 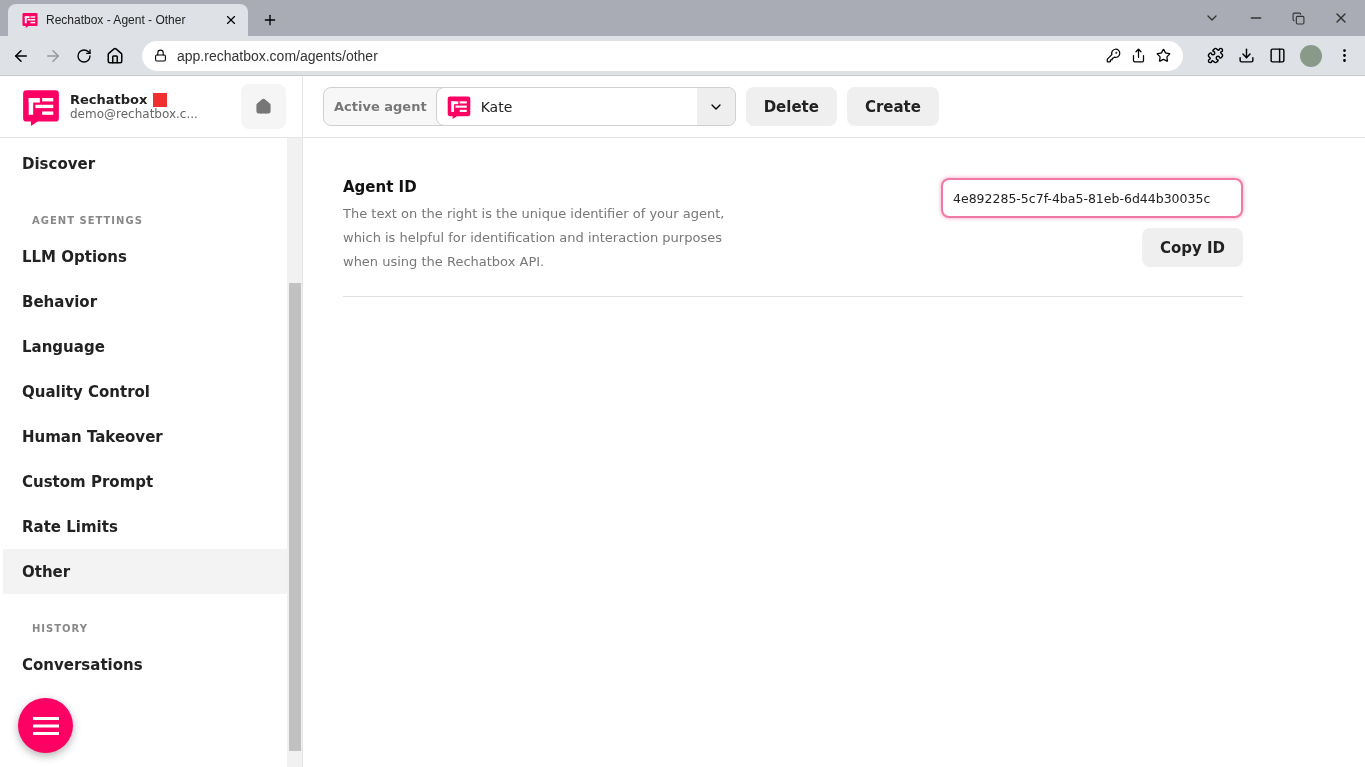 What do you see at coordinates (1215, 55) in the screenshot?
I see `extensions-icon` at bounding box center [1215, 55].